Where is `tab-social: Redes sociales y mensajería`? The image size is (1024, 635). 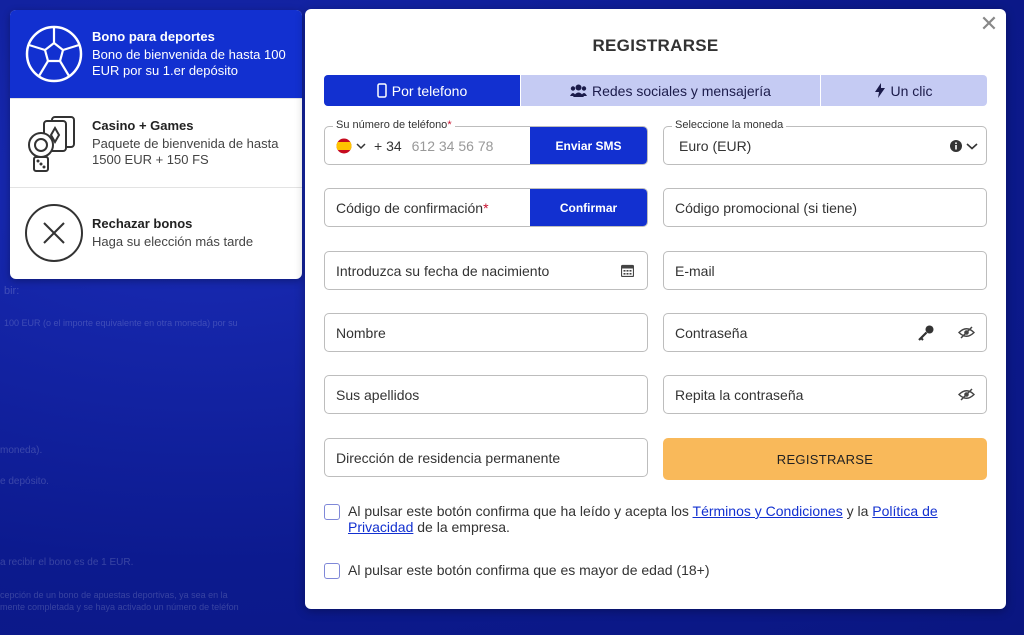 tab-social: Redes sociales y mensajería is located at coordinates (671, 90).